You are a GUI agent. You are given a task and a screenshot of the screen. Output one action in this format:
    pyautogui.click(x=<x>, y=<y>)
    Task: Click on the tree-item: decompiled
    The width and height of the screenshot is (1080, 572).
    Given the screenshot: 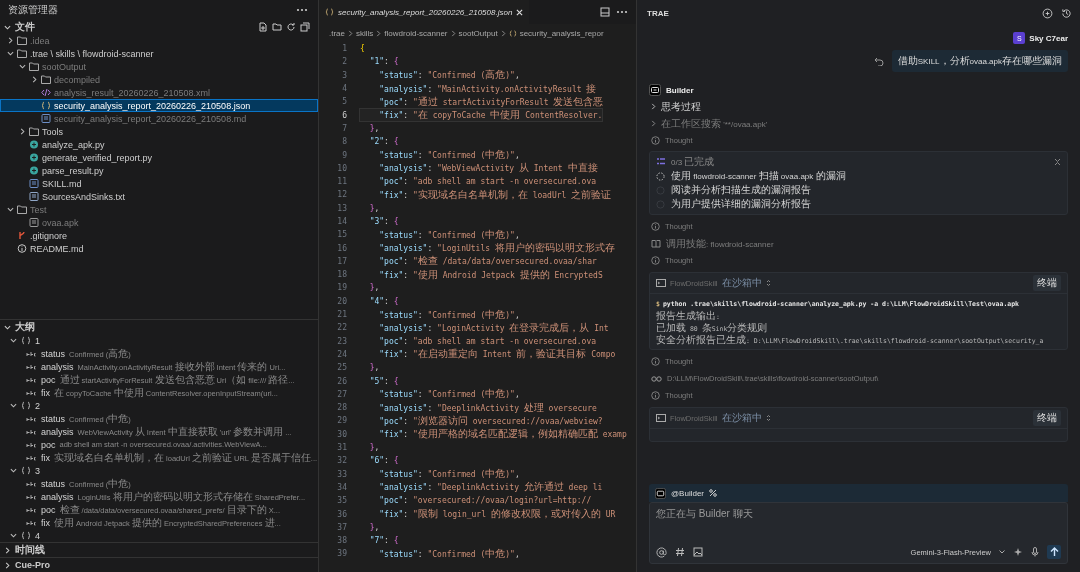 What is the action you would take?
    pyautogui.click(x=159, y=79)
    